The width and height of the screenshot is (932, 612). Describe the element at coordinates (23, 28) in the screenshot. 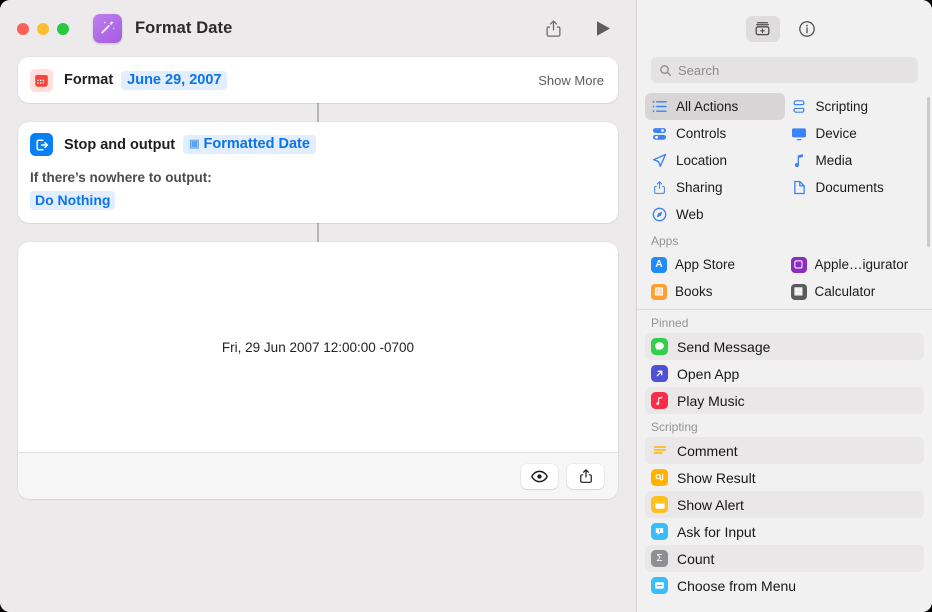

I see `close-window-button` at that location.